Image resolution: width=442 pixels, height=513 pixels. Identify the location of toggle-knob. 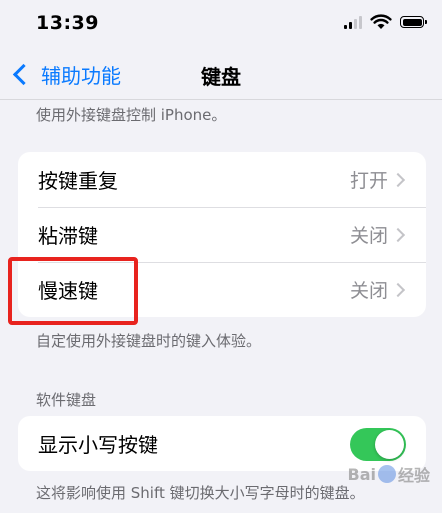
(389, 444).